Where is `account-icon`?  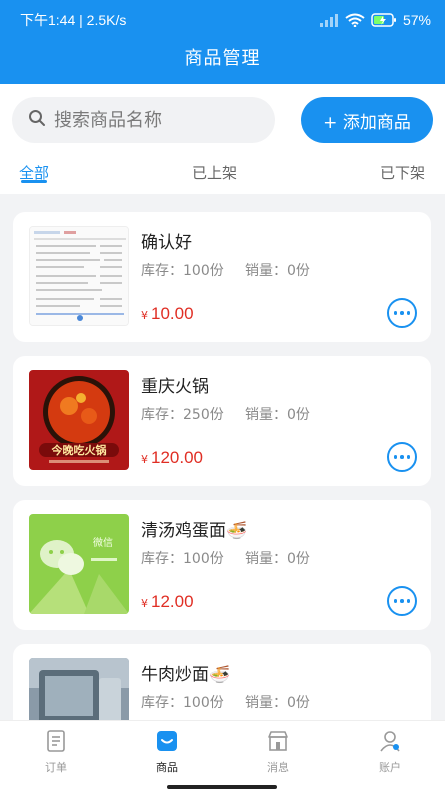
account-icon is located at coordinates (390, 741).